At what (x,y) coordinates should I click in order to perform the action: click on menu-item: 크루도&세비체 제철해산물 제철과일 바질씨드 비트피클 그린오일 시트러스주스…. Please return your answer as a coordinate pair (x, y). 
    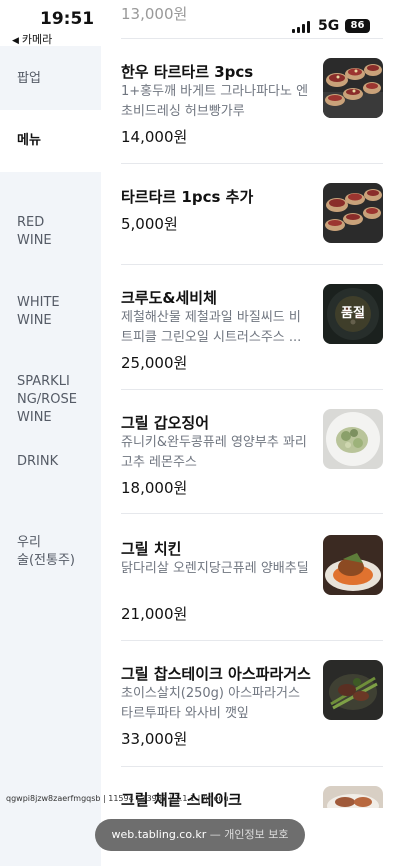
    Looking at the image, I should click on (252, 329).